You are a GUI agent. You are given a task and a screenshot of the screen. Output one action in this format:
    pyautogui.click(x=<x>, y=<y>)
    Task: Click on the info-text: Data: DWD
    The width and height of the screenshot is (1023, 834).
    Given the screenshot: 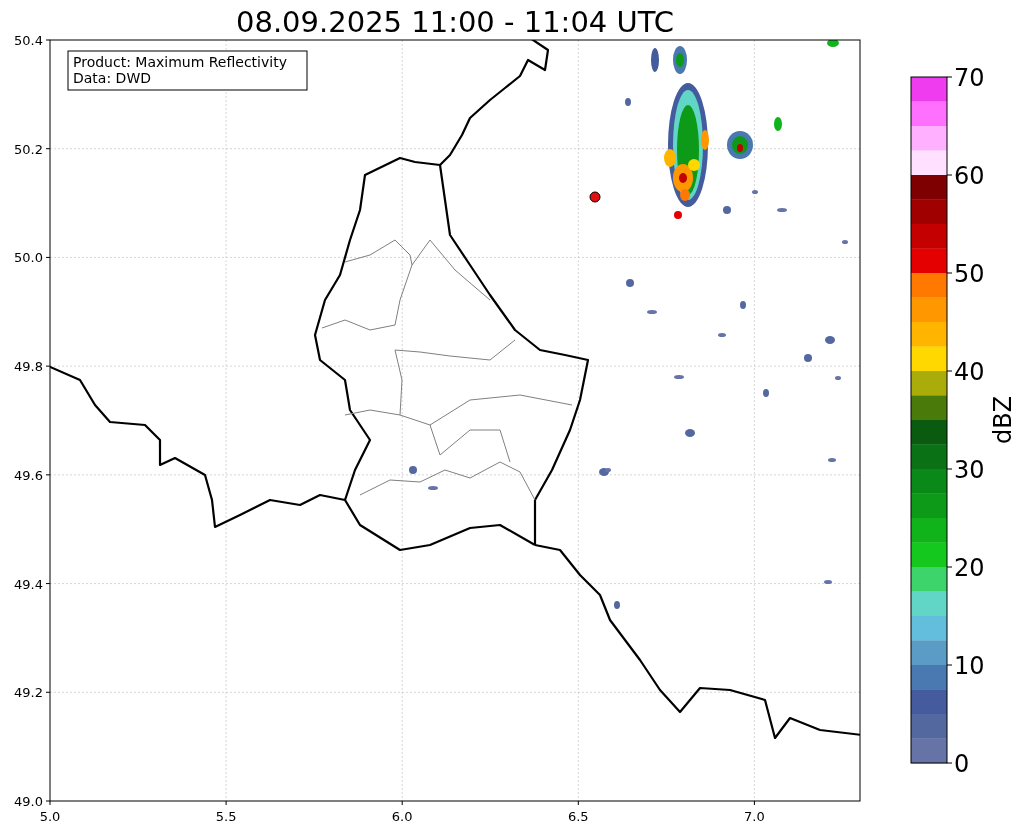 What is the action you would take?
    pyautogui.click(x=112, y=78)
    